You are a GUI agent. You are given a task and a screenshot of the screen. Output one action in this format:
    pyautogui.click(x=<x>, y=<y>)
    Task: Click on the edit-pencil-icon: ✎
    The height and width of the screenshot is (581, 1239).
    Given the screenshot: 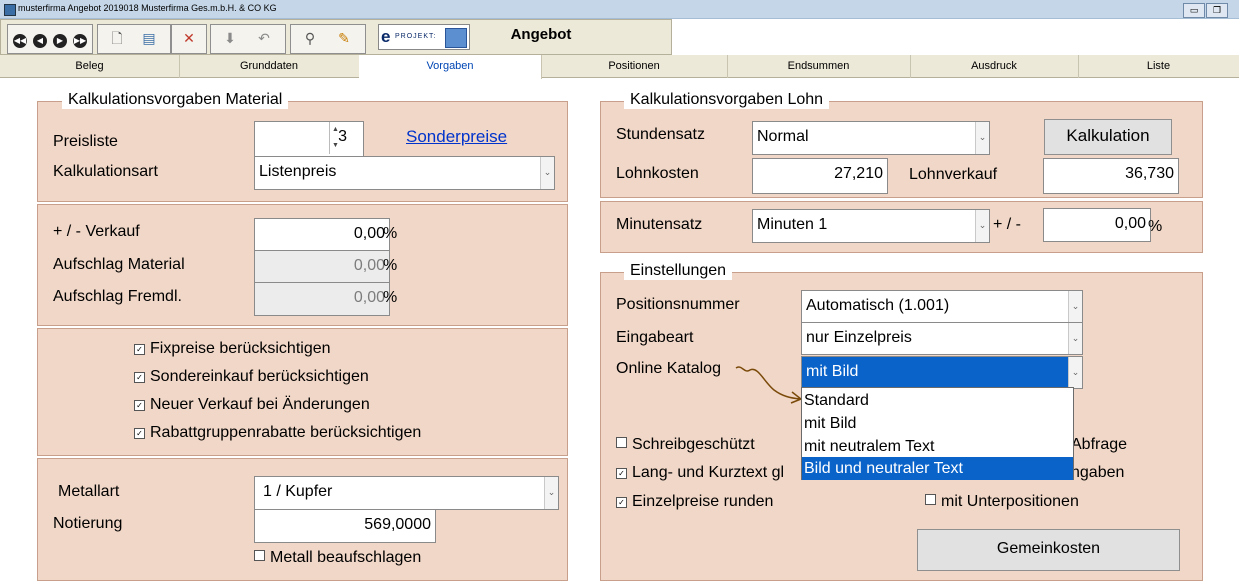 What is the action you would take?
    pyautogui.click(x=344, y=38)
    